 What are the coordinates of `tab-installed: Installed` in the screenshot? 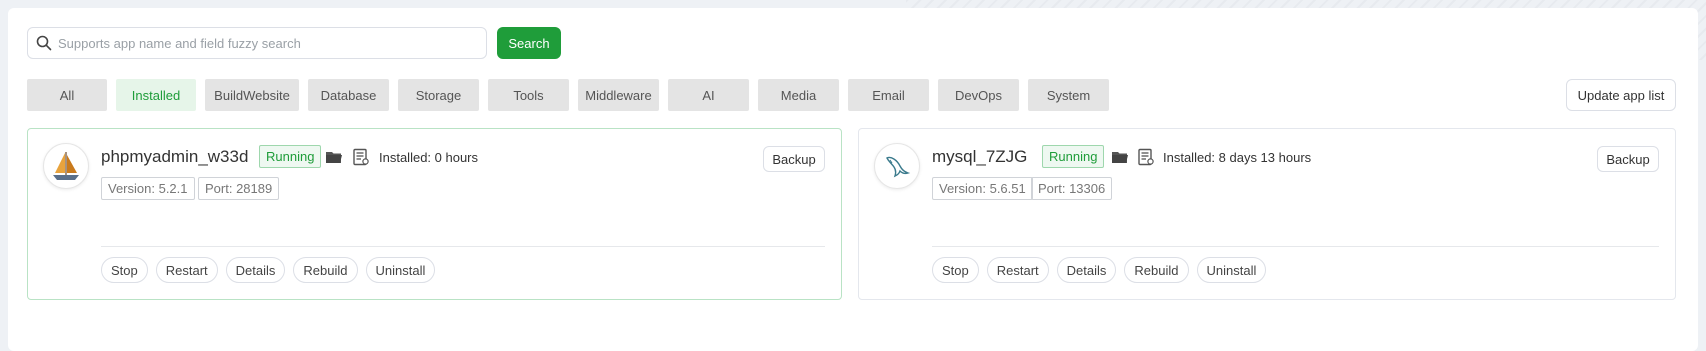 It's located at (156, 95).